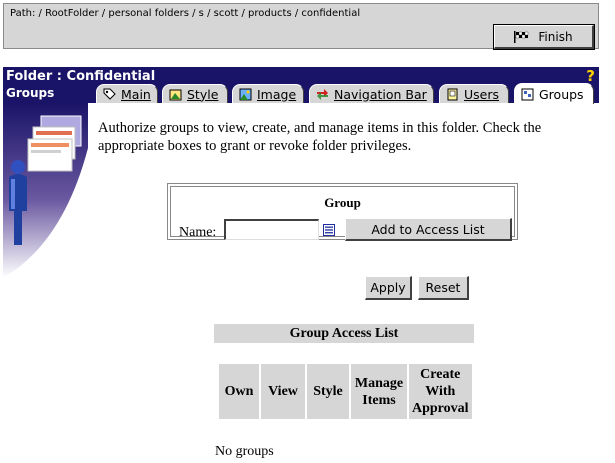 This screenshot has height=463, width=615. I want to click on section-title: Groups, so click(30, 93).